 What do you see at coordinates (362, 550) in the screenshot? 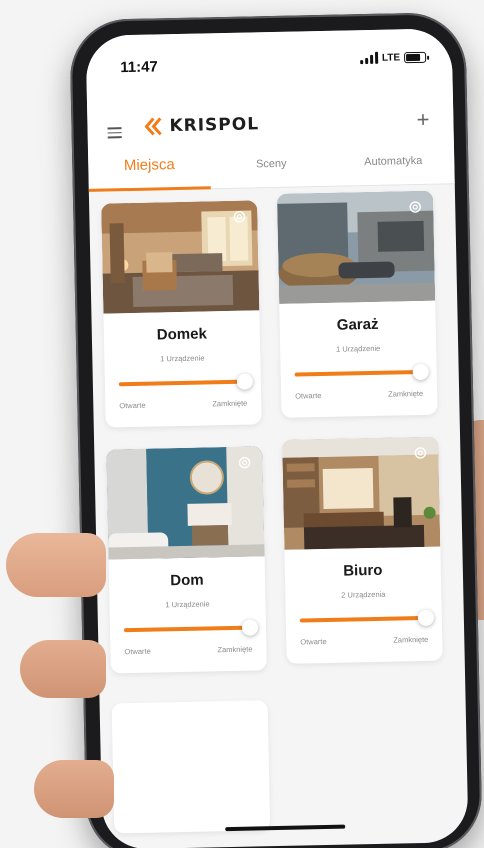
I see `place-card: Biuro 2 Urządzenia Otwarte Zamknięte` at bounding box center [362, 550].